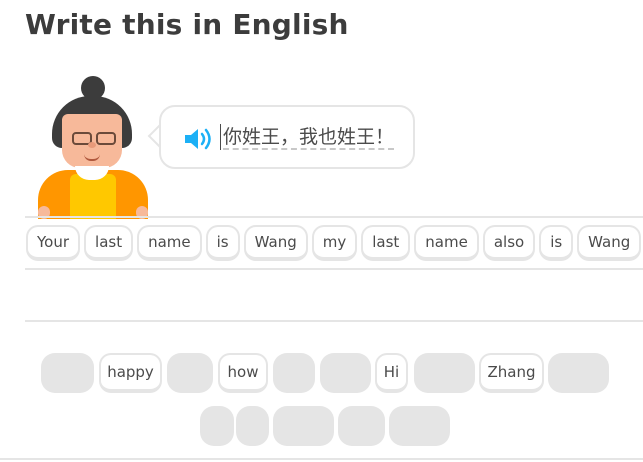 This screenshot has width=643, height=462. What do you see at coordinates (243, 373) in the screenshot?
I see `word-bank-word: how` at bounding box center [243, 373].